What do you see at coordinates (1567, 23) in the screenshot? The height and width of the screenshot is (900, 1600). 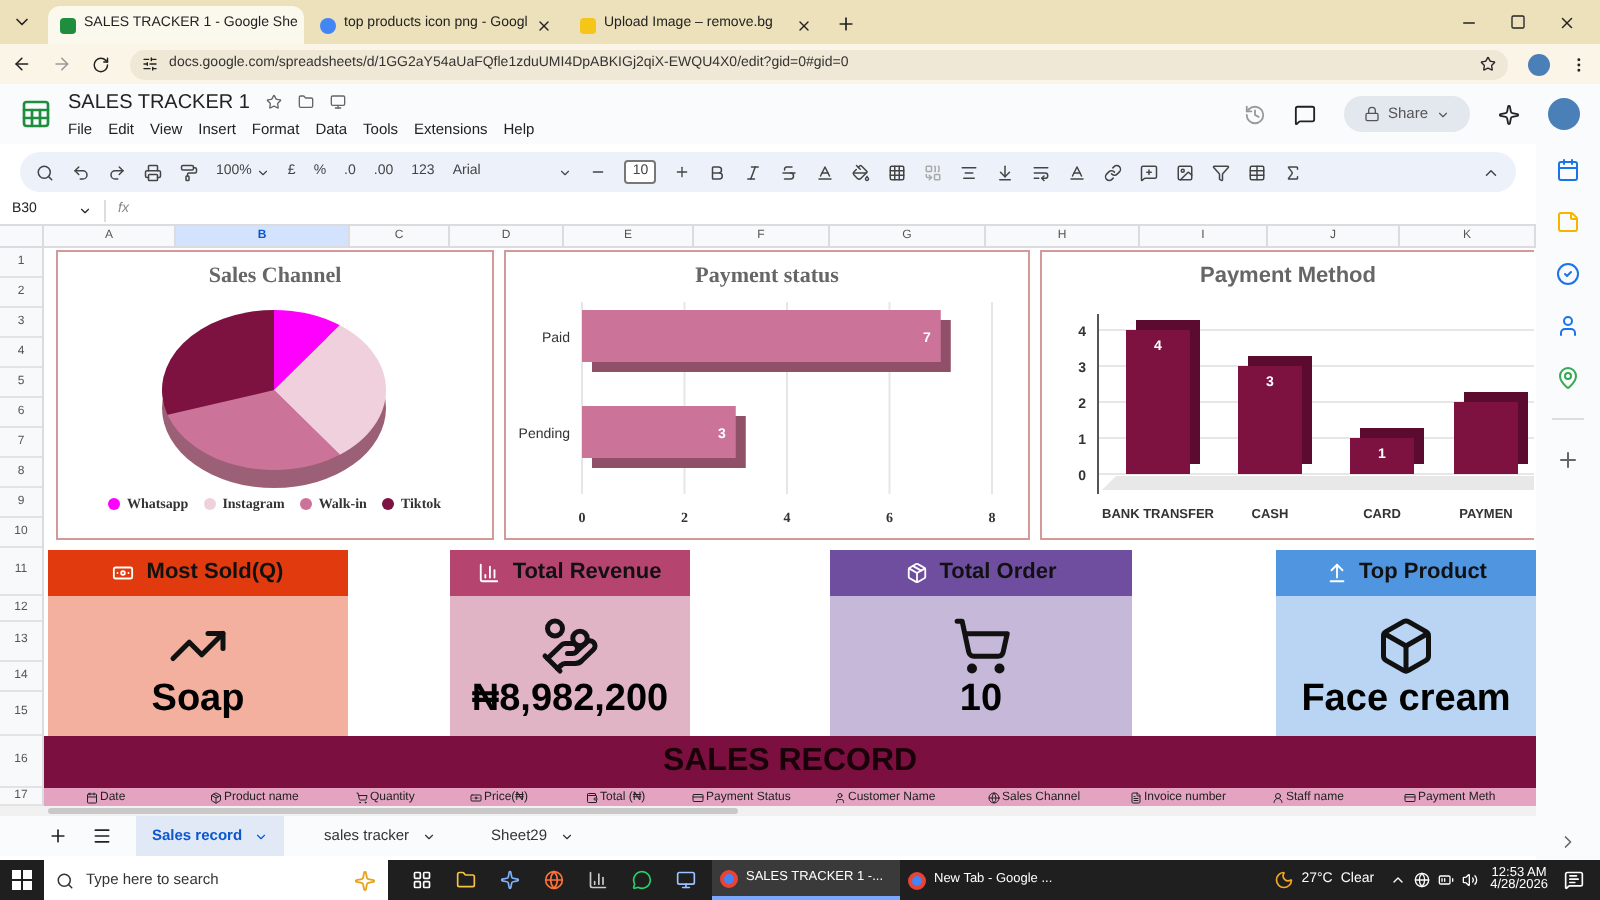 I see `close-button` at bounding box center [1567, 23].